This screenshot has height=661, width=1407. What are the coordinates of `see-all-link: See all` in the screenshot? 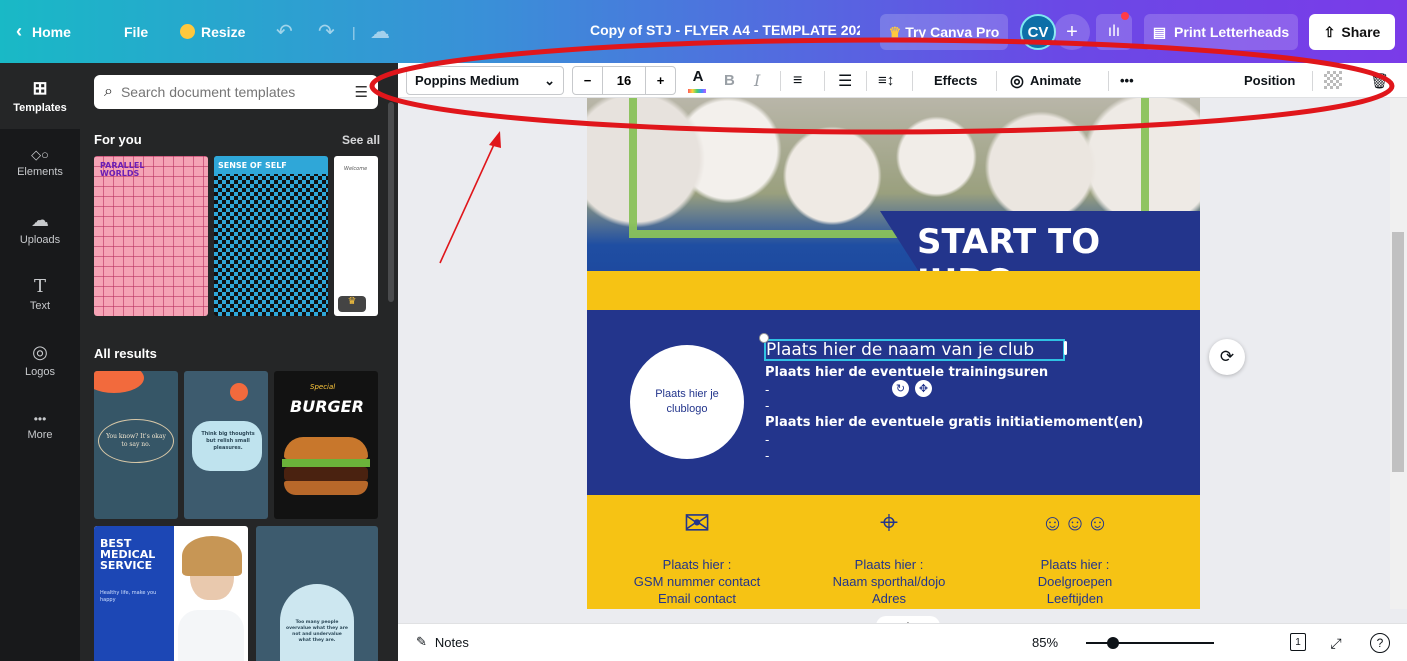 It's located at (361, 140).